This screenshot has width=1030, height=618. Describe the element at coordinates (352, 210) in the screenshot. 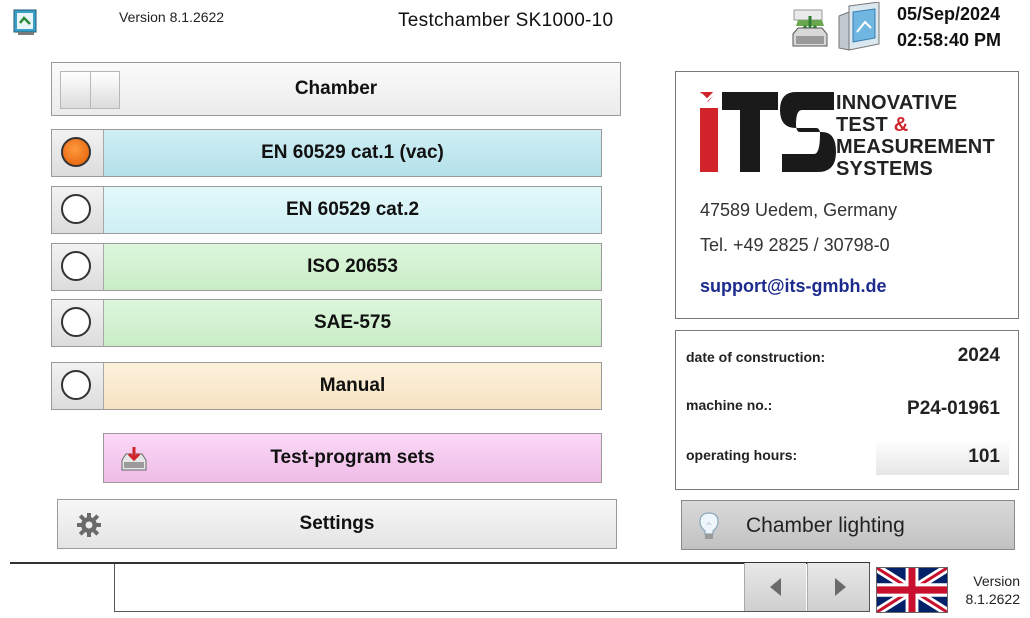

I see `program-label: EN 60529 cat.2` at that location.